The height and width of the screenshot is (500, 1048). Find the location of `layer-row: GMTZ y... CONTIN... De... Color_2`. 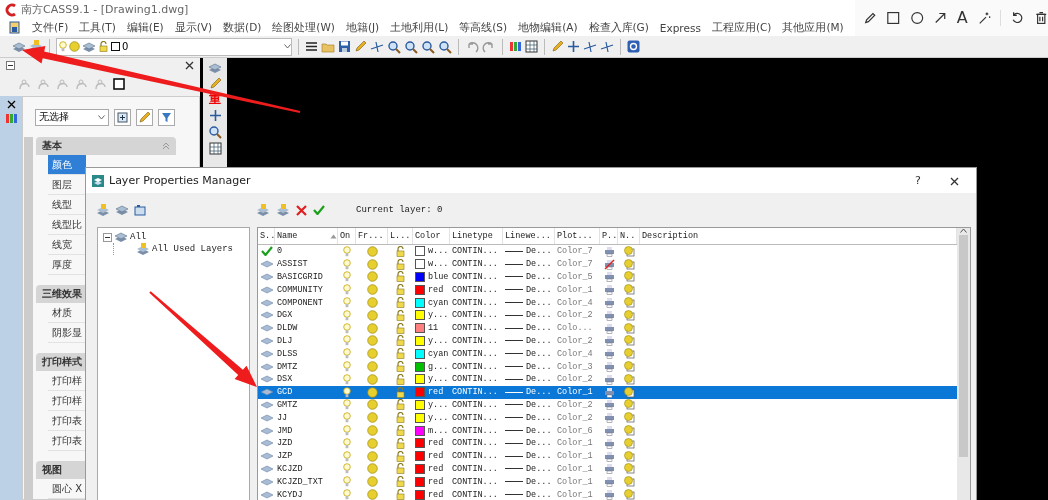

layer-row: GMTZ y... CONTIN... De... Color_2 is located at coordinates (607, 405).